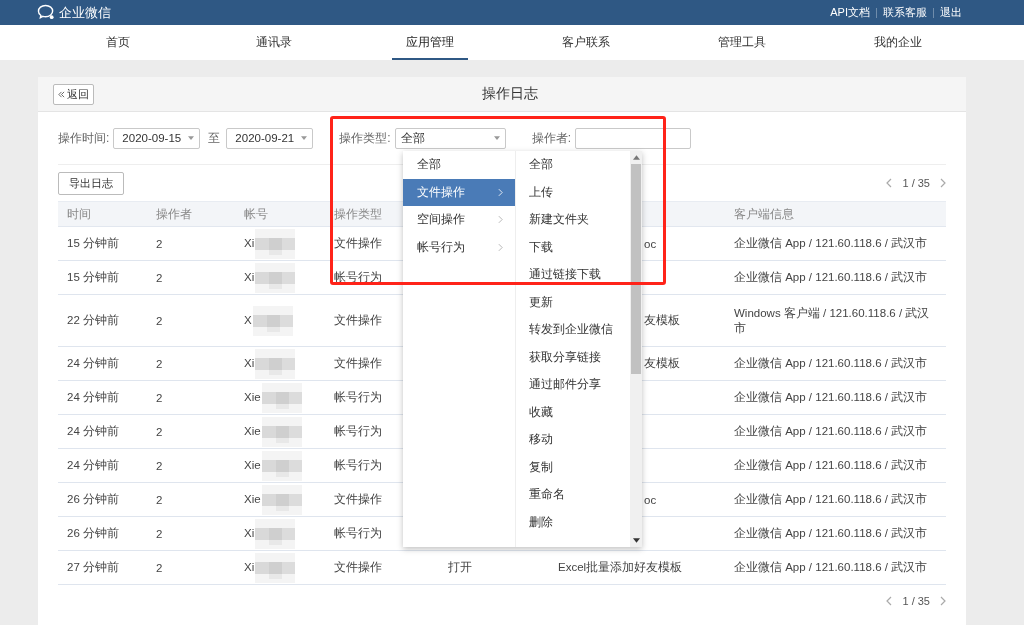  What do you see at coordinates (365, 138) in the screenshot?
I see `filter-label: 操作类型:` at bounding box center [365, 138].